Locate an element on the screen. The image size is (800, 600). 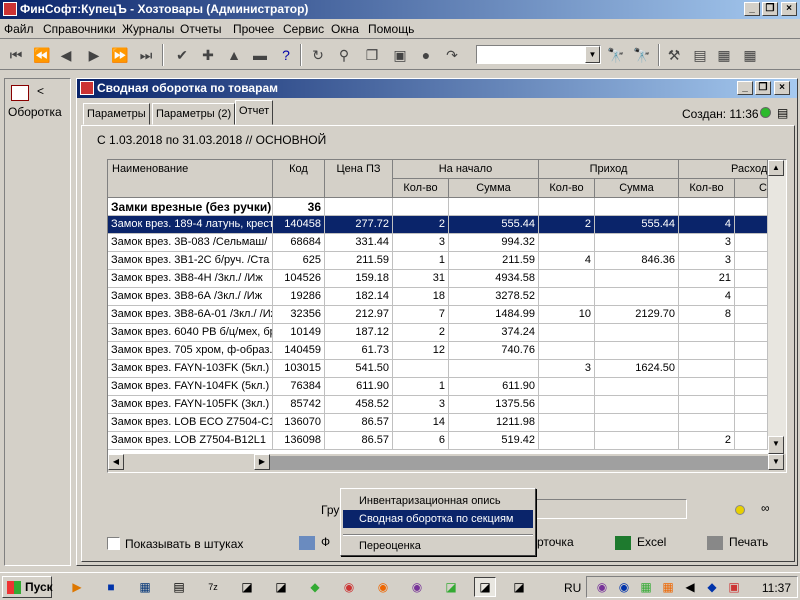
redo-icon: ↷ is located at coordinates (452, 55).